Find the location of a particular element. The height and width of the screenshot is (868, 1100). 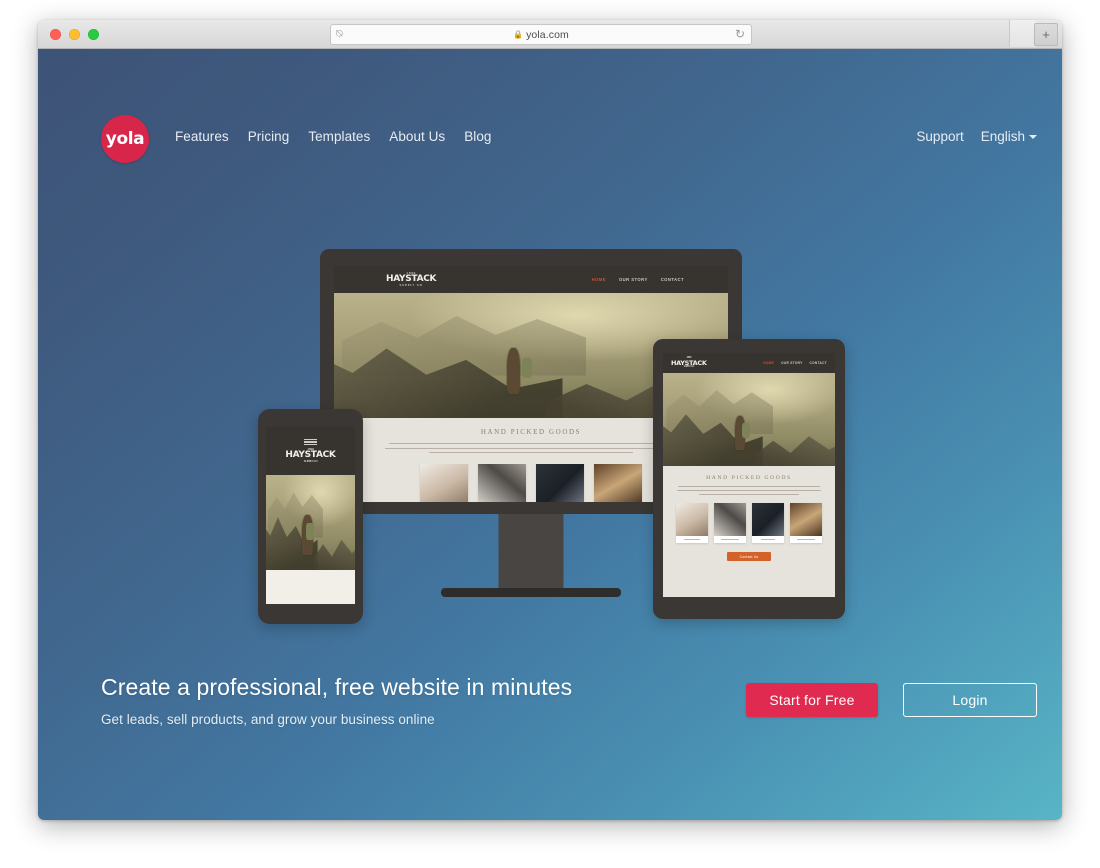

mockup-hero-photo-phone is located at coordinates (310, 522).